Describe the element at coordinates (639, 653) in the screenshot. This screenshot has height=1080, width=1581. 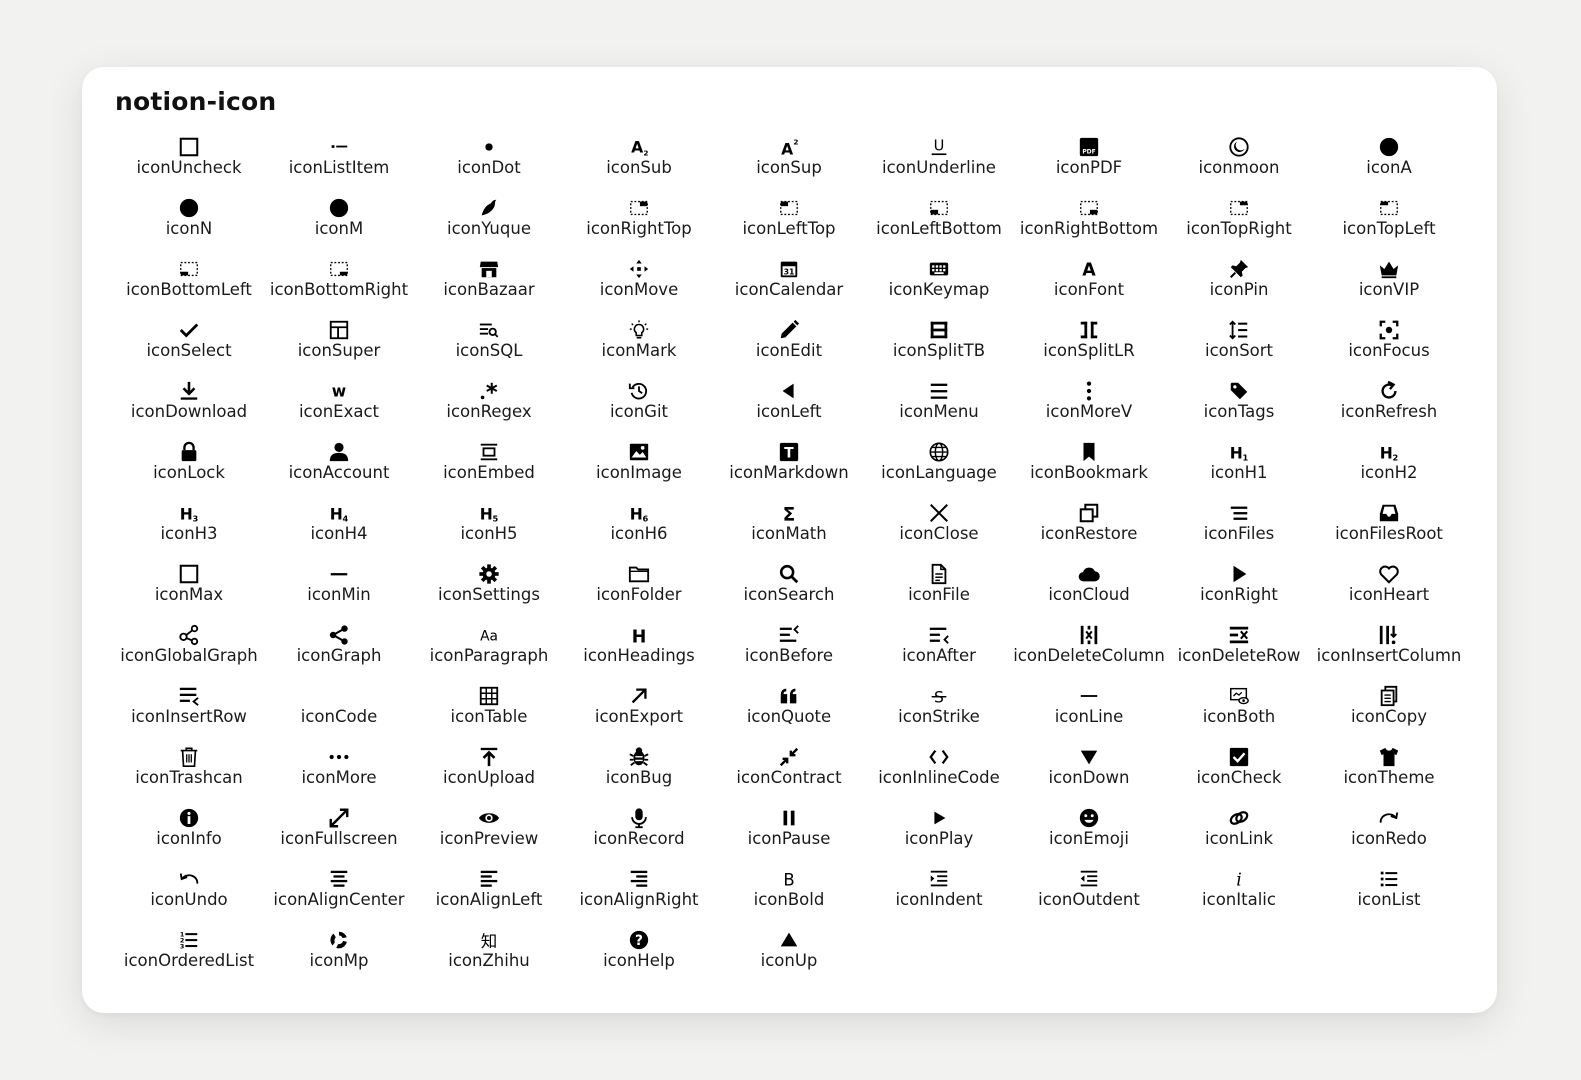
I see `icon-tile-iconheadings: HiconHeadings` at that location.